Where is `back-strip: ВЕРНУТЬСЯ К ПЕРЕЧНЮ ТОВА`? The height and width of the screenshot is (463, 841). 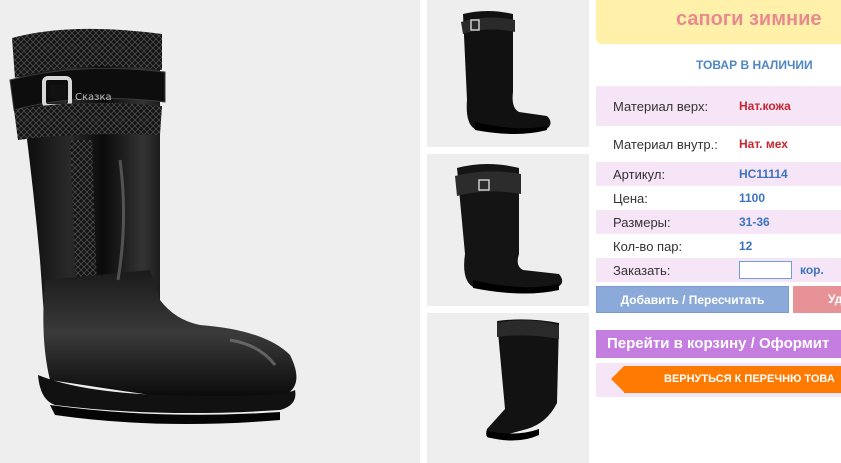
back-strip: ВЕРНУТЬСЯ К ПЕРЕЧНЮ ТОВА is located at coordinates (718, 380).